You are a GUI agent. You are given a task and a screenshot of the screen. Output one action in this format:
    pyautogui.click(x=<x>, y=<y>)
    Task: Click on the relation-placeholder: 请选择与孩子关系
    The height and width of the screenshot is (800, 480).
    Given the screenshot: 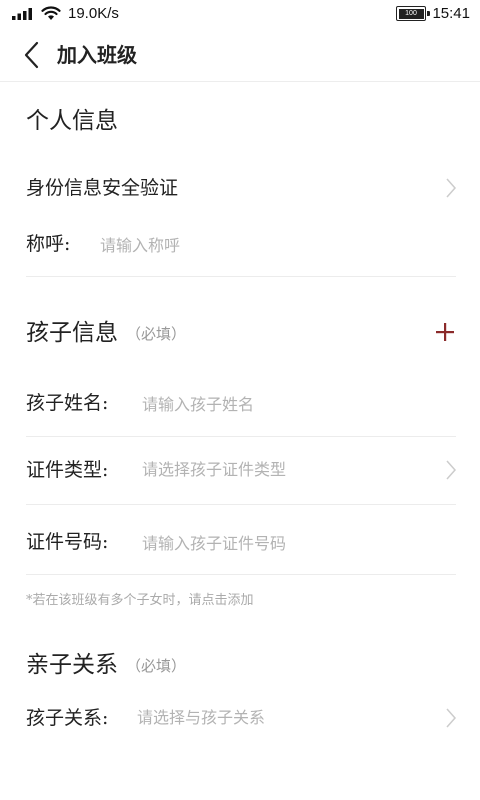 What is the action you would take?
    pyautogui.click(x=201, y=717)
    